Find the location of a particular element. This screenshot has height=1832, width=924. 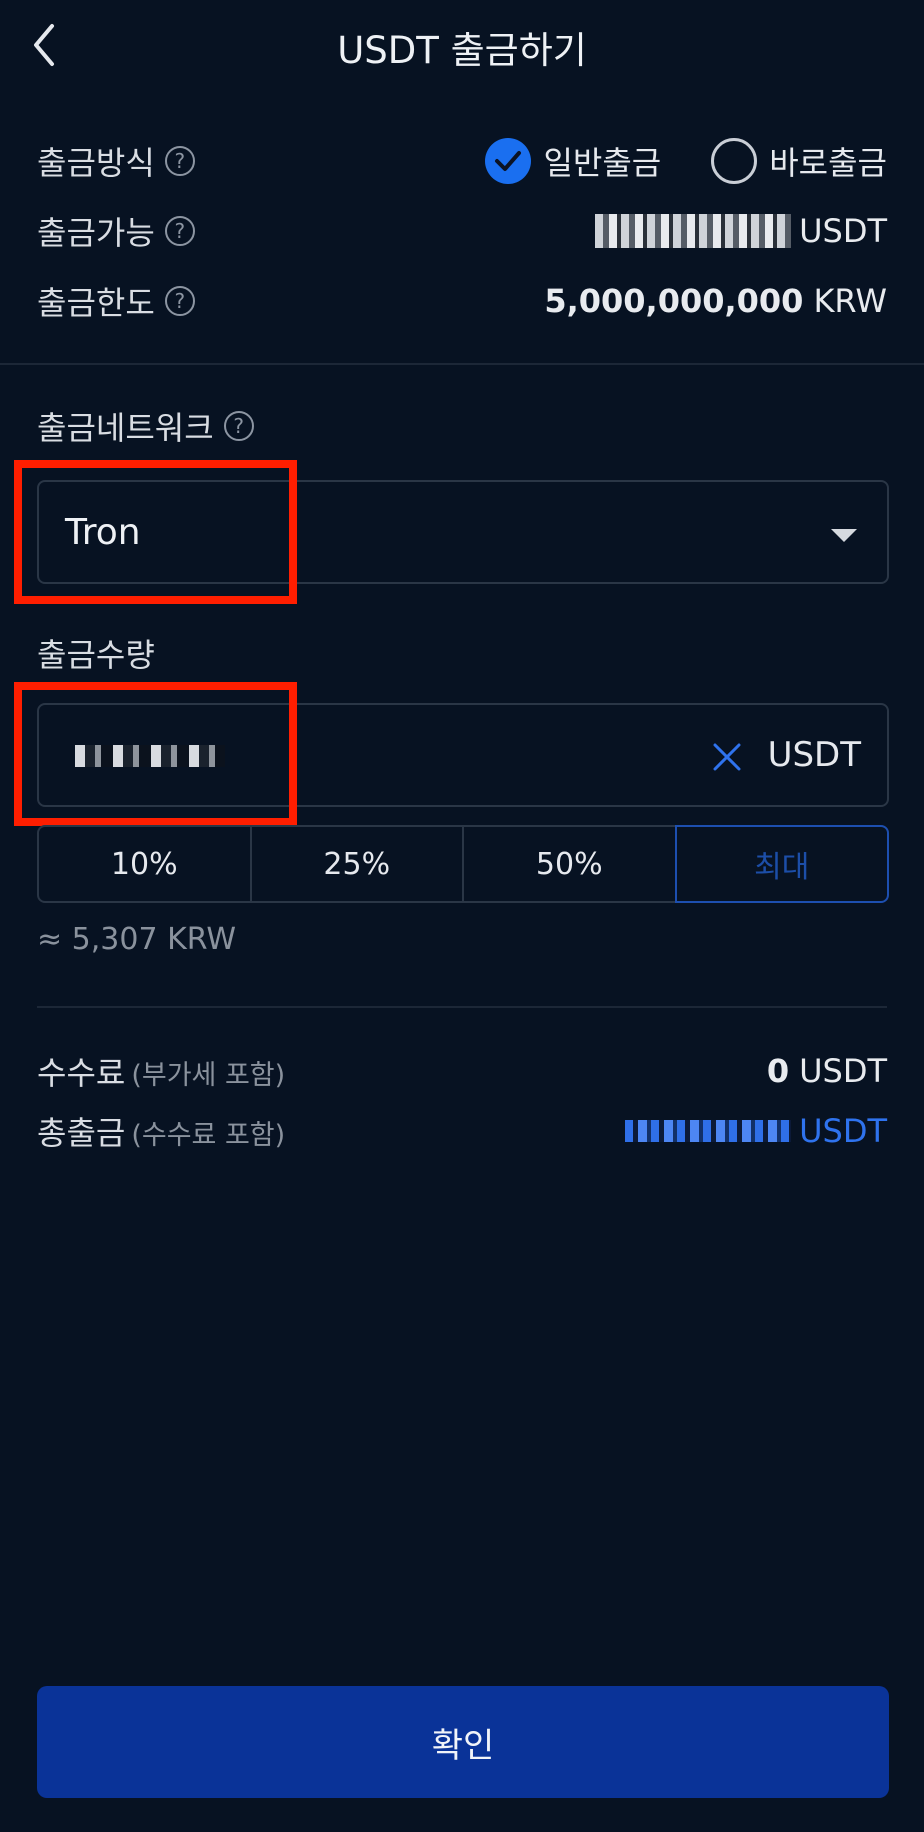

available-label: 출금가능 is located at coordinates (96, 233).